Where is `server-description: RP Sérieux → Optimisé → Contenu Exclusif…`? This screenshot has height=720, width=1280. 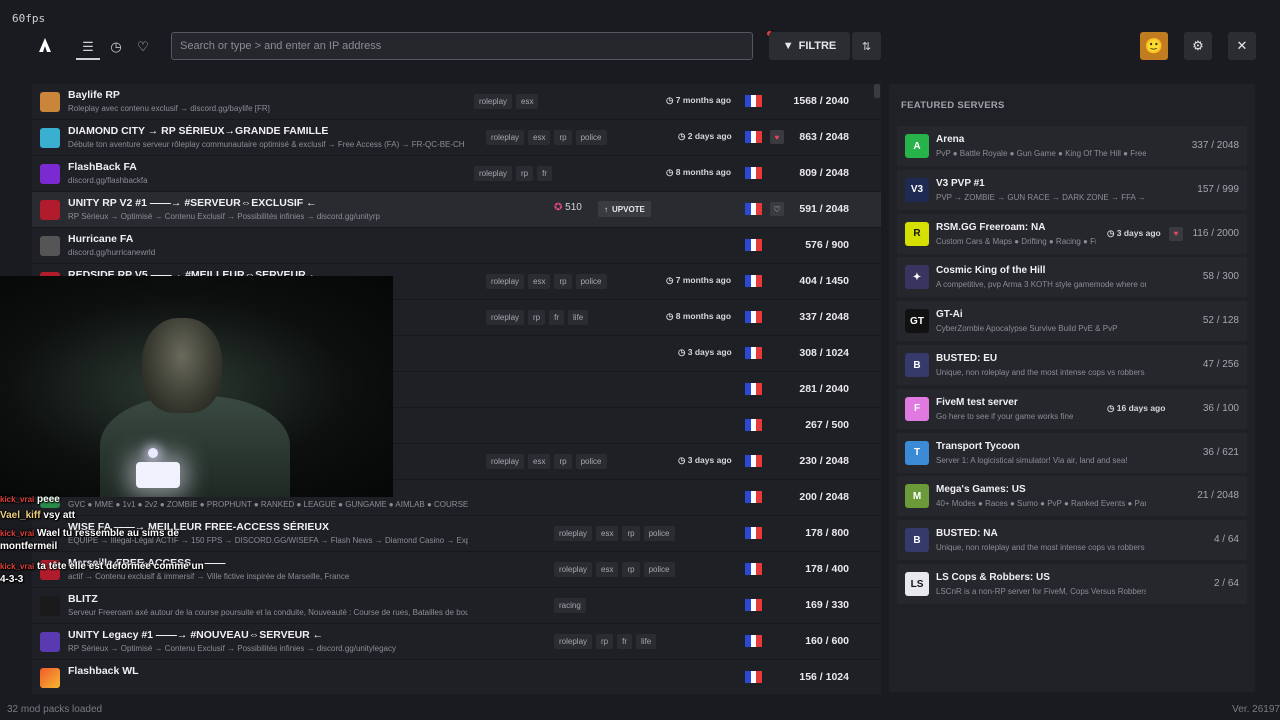
server-description: RP Sérieux → Optimisé → Contenu Exclusif… is located at coordinates (232, 648).